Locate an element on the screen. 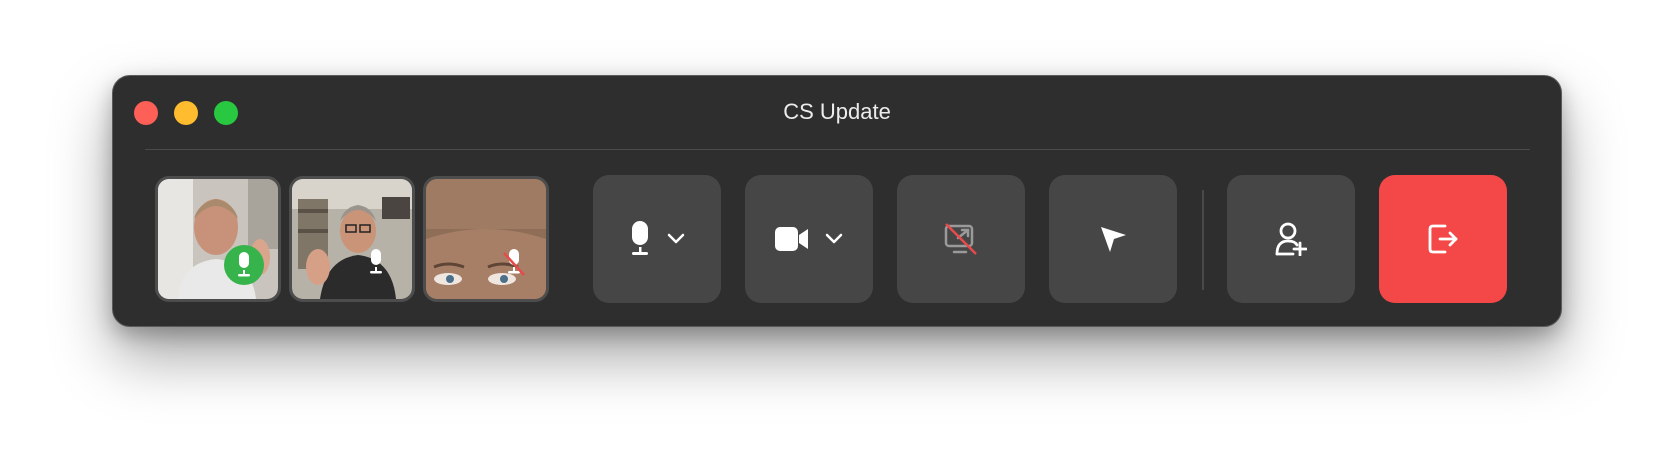 The image size is (1674, 476). add-person-icon is located at coordinates (1291, 239).